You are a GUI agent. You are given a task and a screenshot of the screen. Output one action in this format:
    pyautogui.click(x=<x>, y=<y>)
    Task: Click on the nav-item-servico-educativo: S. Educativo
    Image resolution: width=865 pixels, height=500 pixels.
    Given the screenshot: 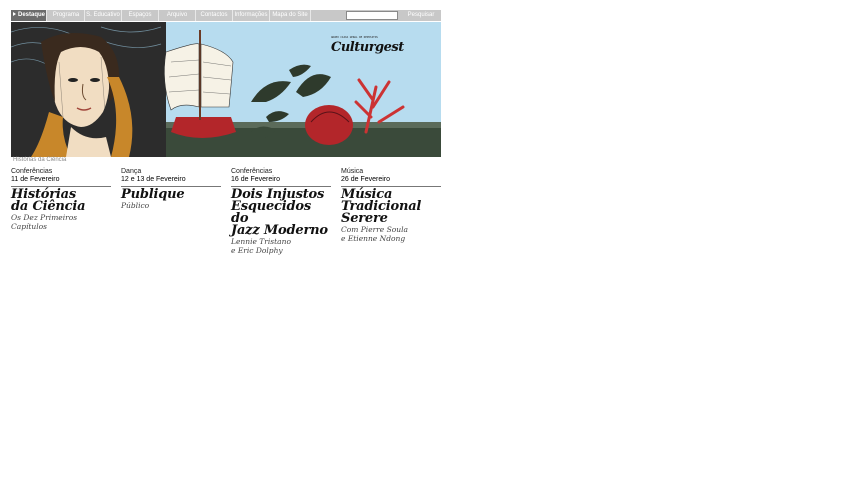 What is the action you would take?
    pyautogui.click(x=103, y=15)
    